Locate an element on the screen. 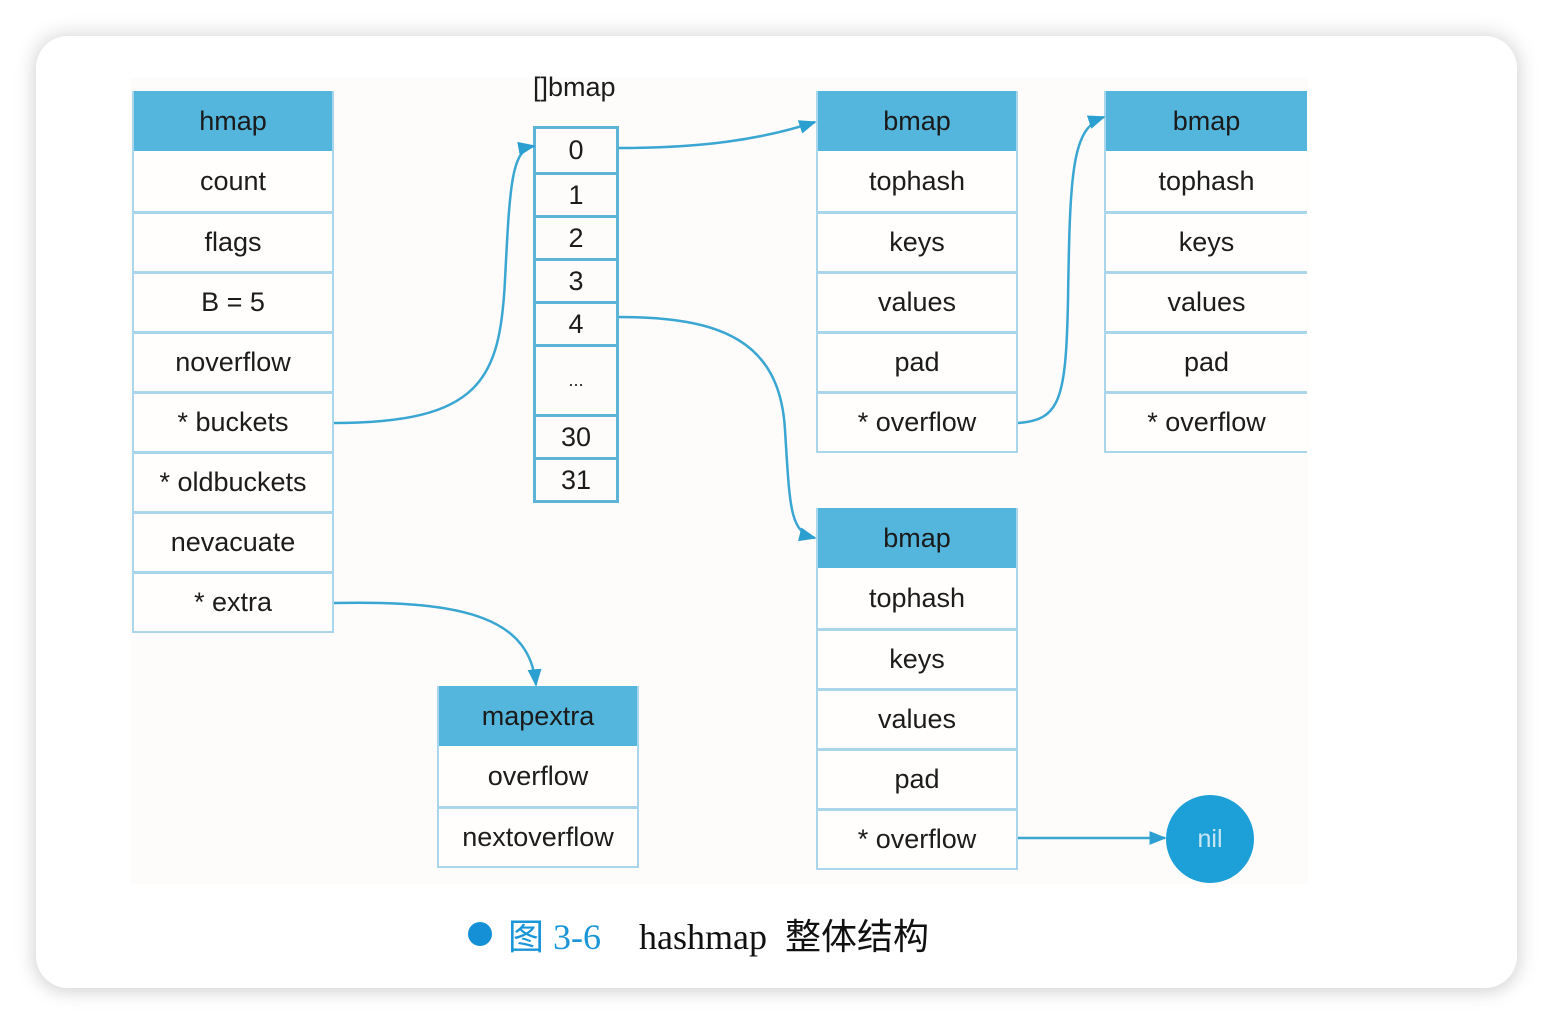 The width and height of the screenshot is (1554, 1024). hmap-field-noverflow: noverflow is located at coordinates (233, 361).